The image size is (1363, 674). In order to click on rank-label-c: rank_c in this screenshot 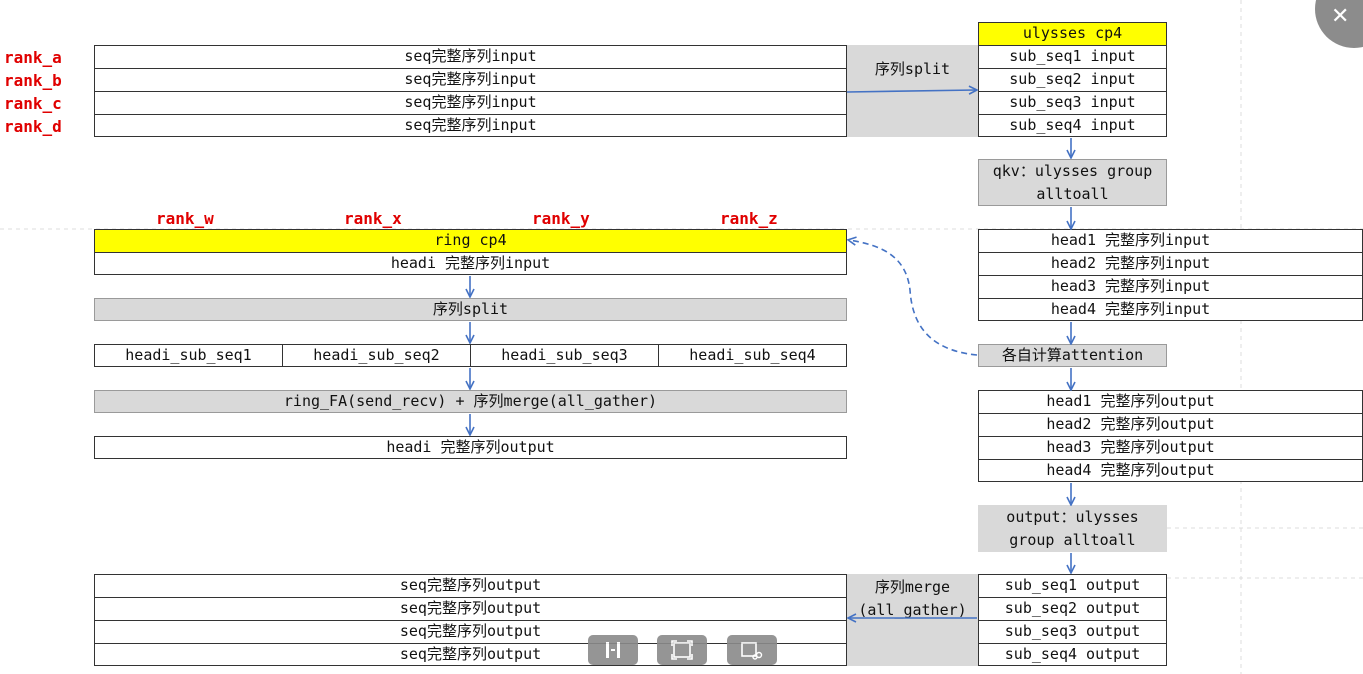, I will do `click(33, 103)`.